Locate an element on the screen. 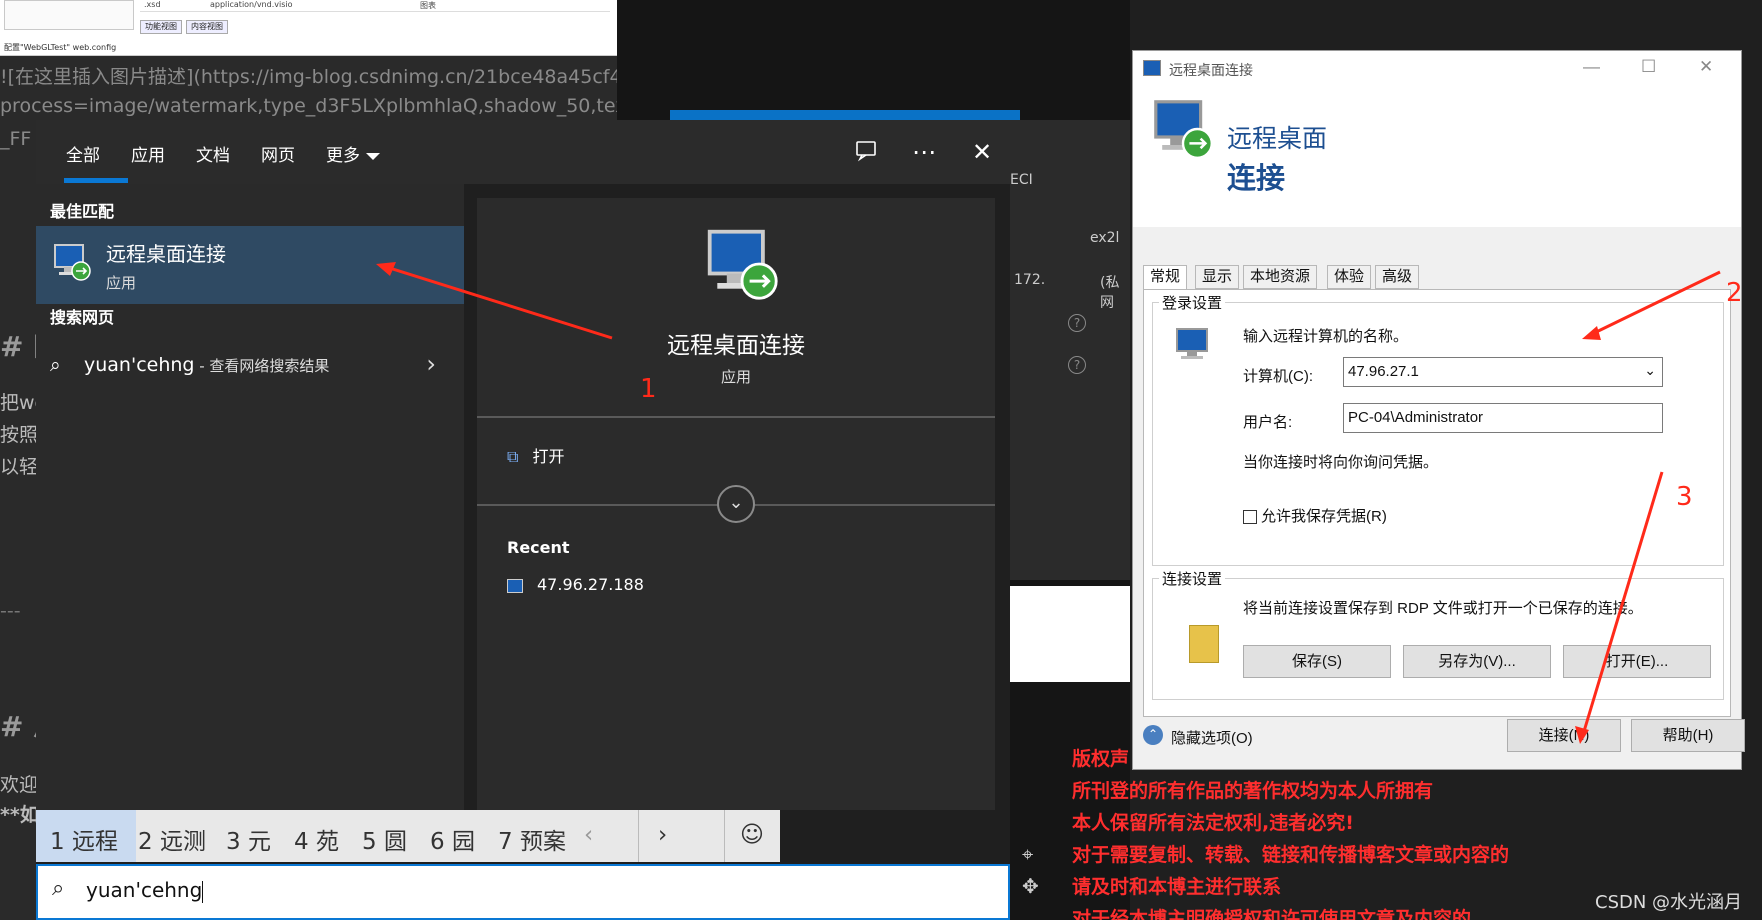 Image resolution: width=1762 pixels, height=920 pixels. computer-label: 计算机(C): is located at coordinates (1278, 376).